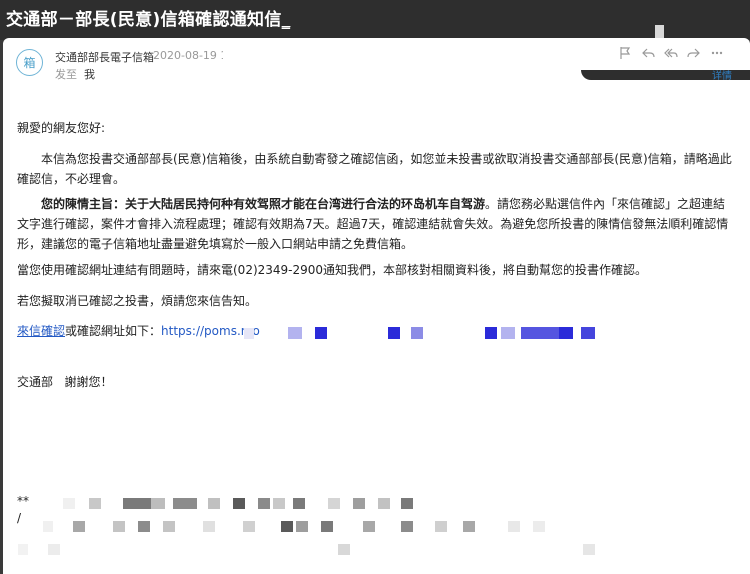 The width and height of the screenshot is (750, 574). Describe the element at coordinates (137, 301) in the screenshot. I see `paragraph-cancel: 若您擬取消已確認之投書，煩請您來信告知。` at that location.